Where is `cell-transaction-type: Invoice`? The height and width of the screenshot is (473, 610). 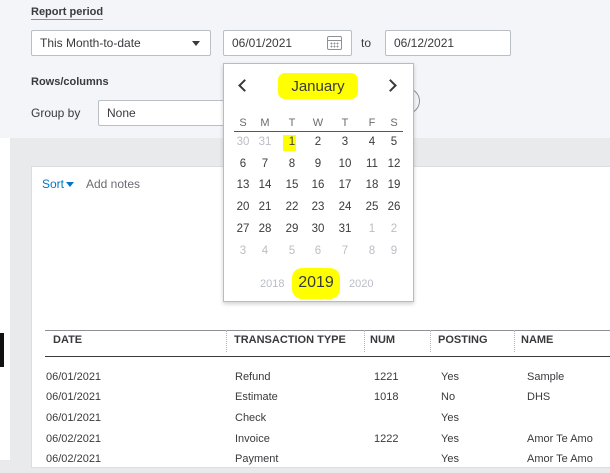
cell-transaction-type: Invoice is located at coordinates (252, 439).